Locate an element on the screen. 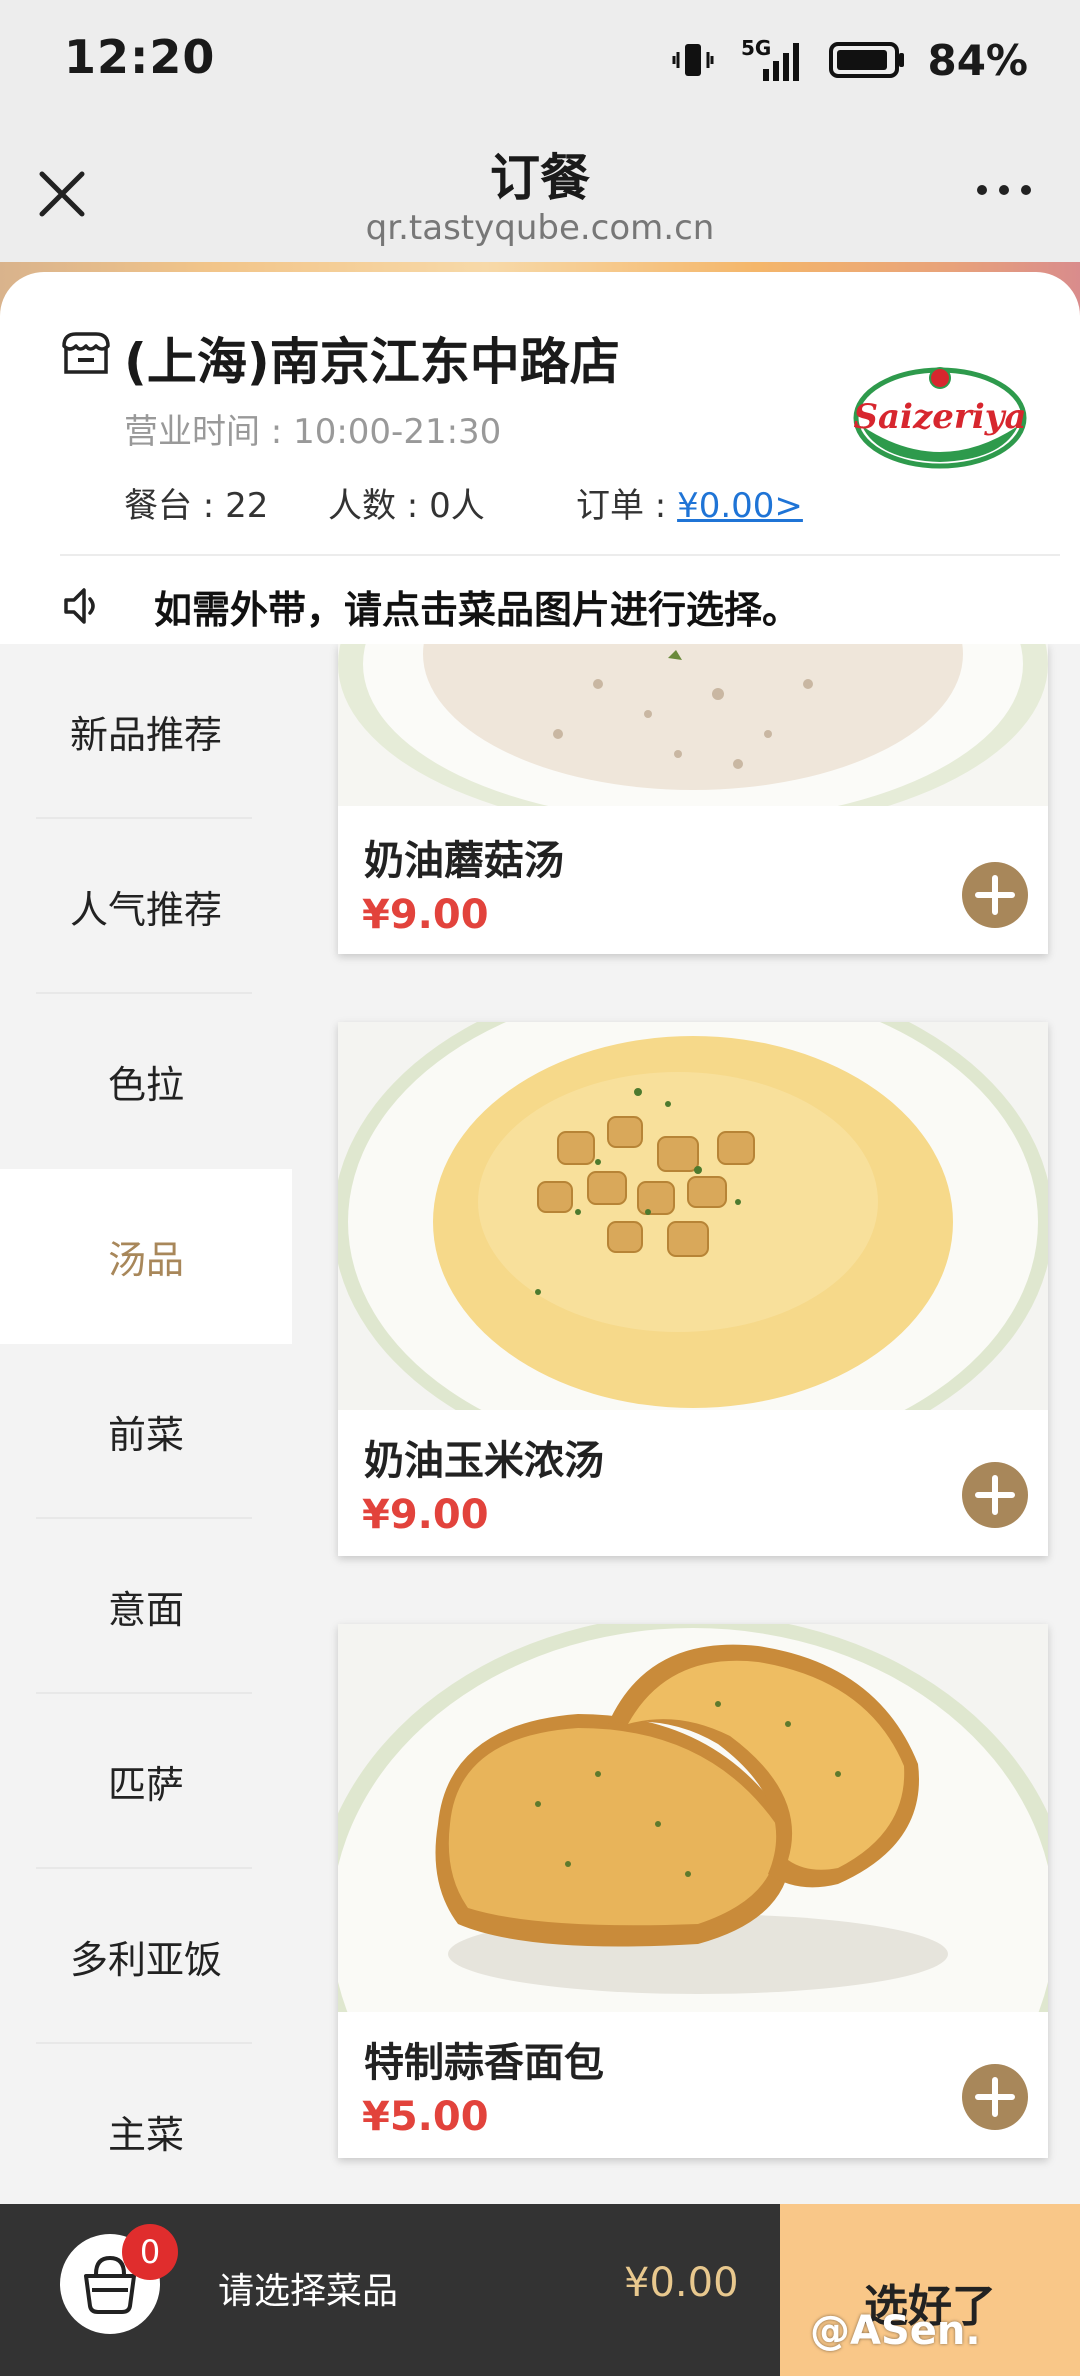  category-item: 匹萨 is located at coordinates (146, 1781).